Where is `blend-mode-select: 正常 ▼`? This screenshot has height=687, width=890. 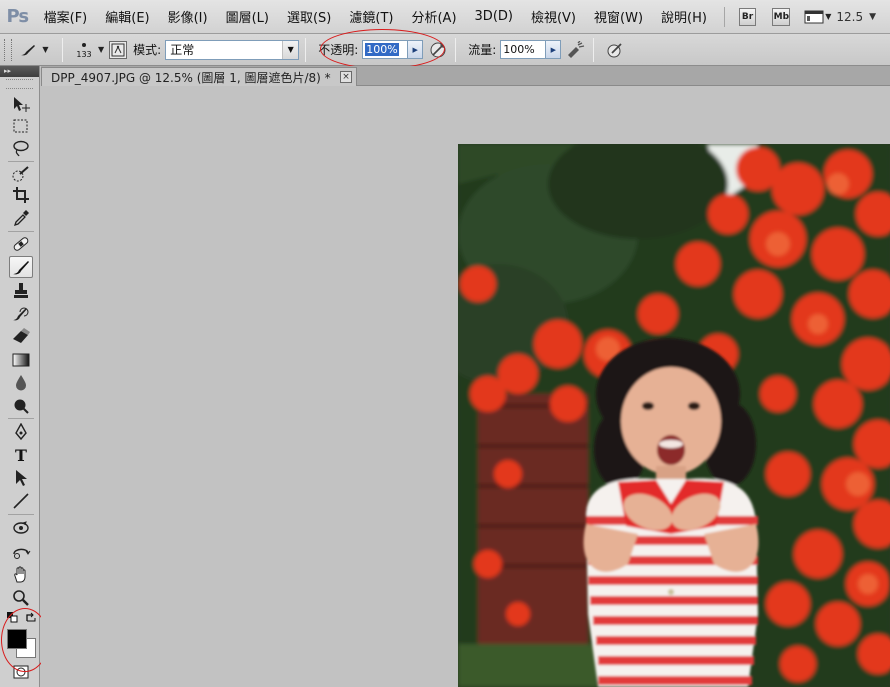 blend-mode-select: 正常 ▼ is located at coordinates (232, 49).